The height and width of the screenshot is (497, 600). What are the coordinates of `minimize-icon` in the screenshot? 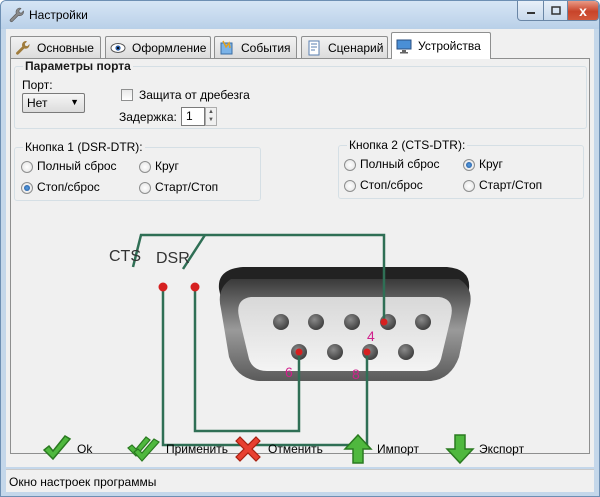 It's located at (531, 12).